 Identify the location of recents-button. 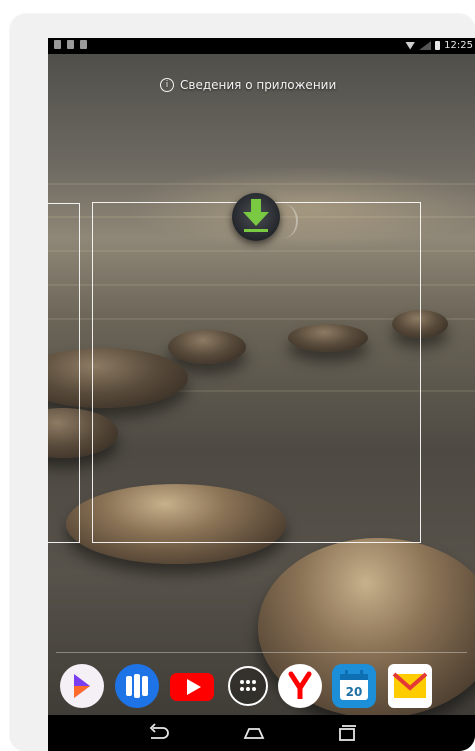
(347, 733).